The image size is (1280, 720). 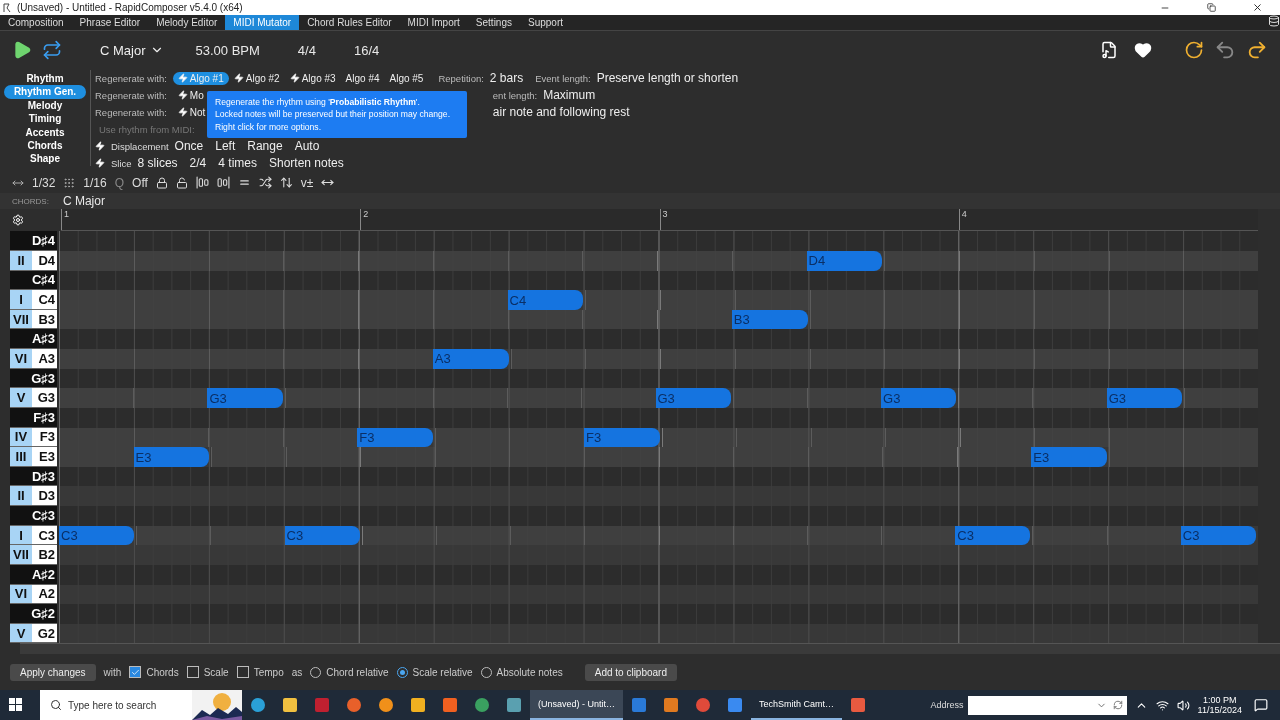 I want to click on piano-key: A♯3, so click(x=33, y=339).